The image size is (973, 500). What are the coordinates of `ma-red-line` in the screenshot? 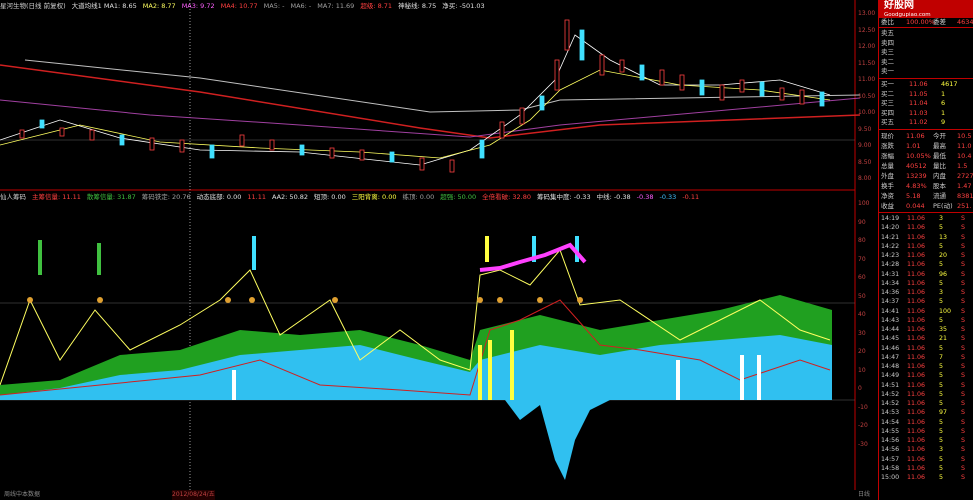 It's located at (430, 101).